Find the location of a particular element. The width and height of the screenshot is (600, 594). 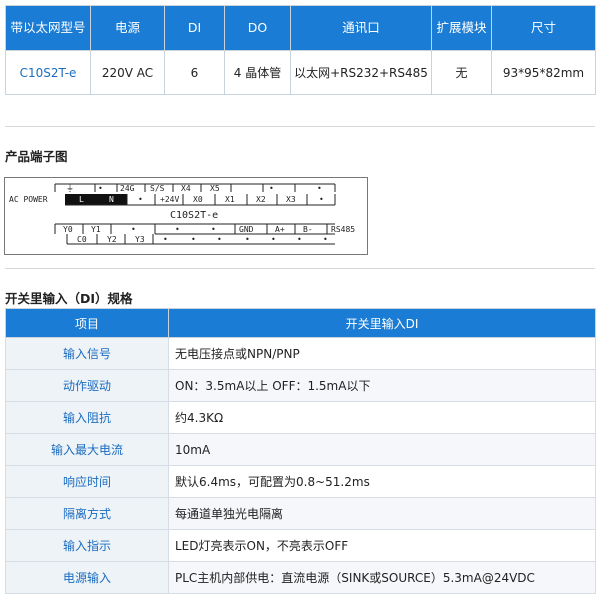

di-row-value: 10mA is located at coordinates (382, 449).